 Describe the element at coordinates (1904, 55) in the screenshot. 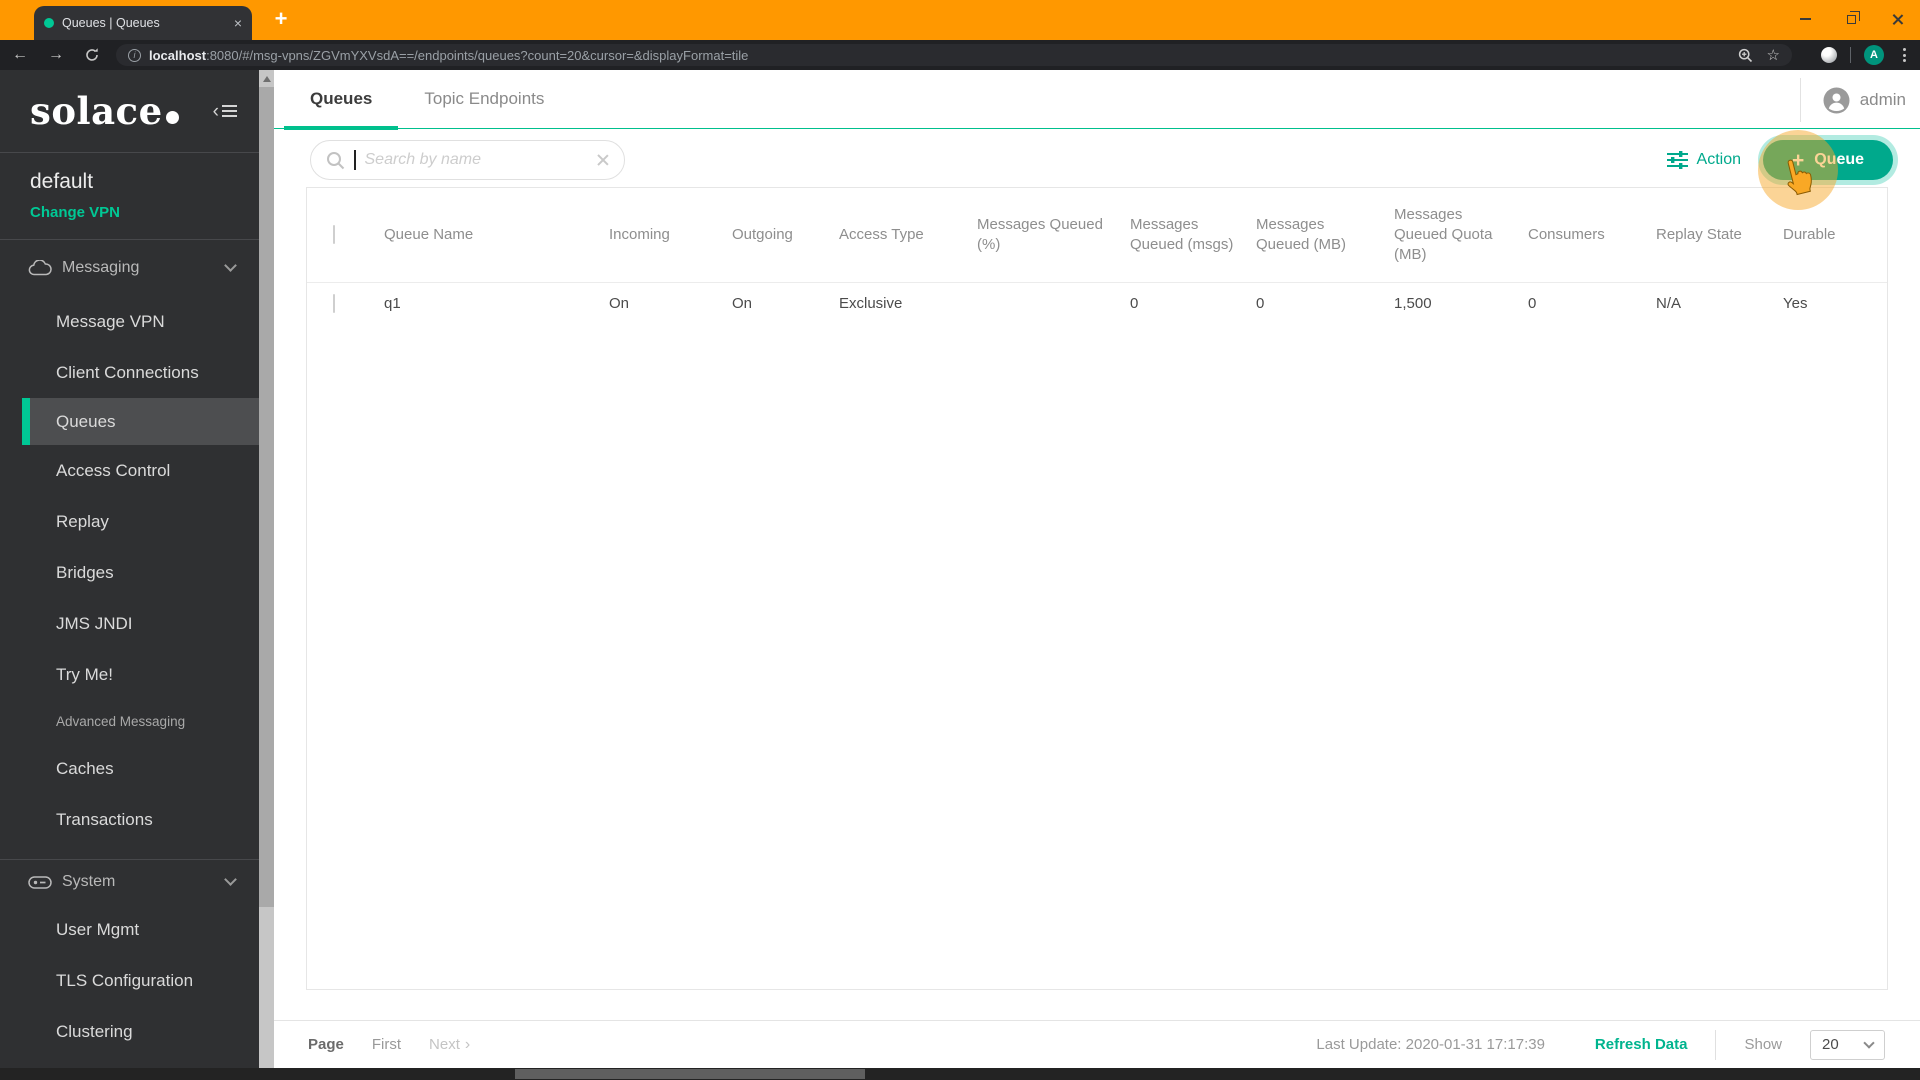

I see `browser-menu-icon` at that location.